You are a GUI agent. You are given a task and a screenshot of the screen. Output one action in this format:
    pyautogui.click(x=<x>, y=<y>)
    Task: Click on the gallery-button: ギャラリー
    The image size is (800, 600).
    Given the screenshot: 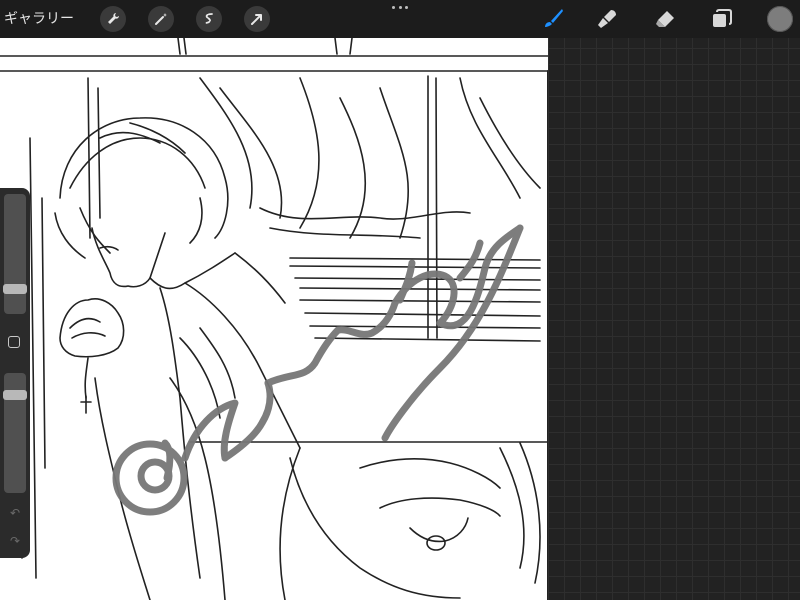 What is the action you would take?
    pyautogui.click(x=37, y=19)
    